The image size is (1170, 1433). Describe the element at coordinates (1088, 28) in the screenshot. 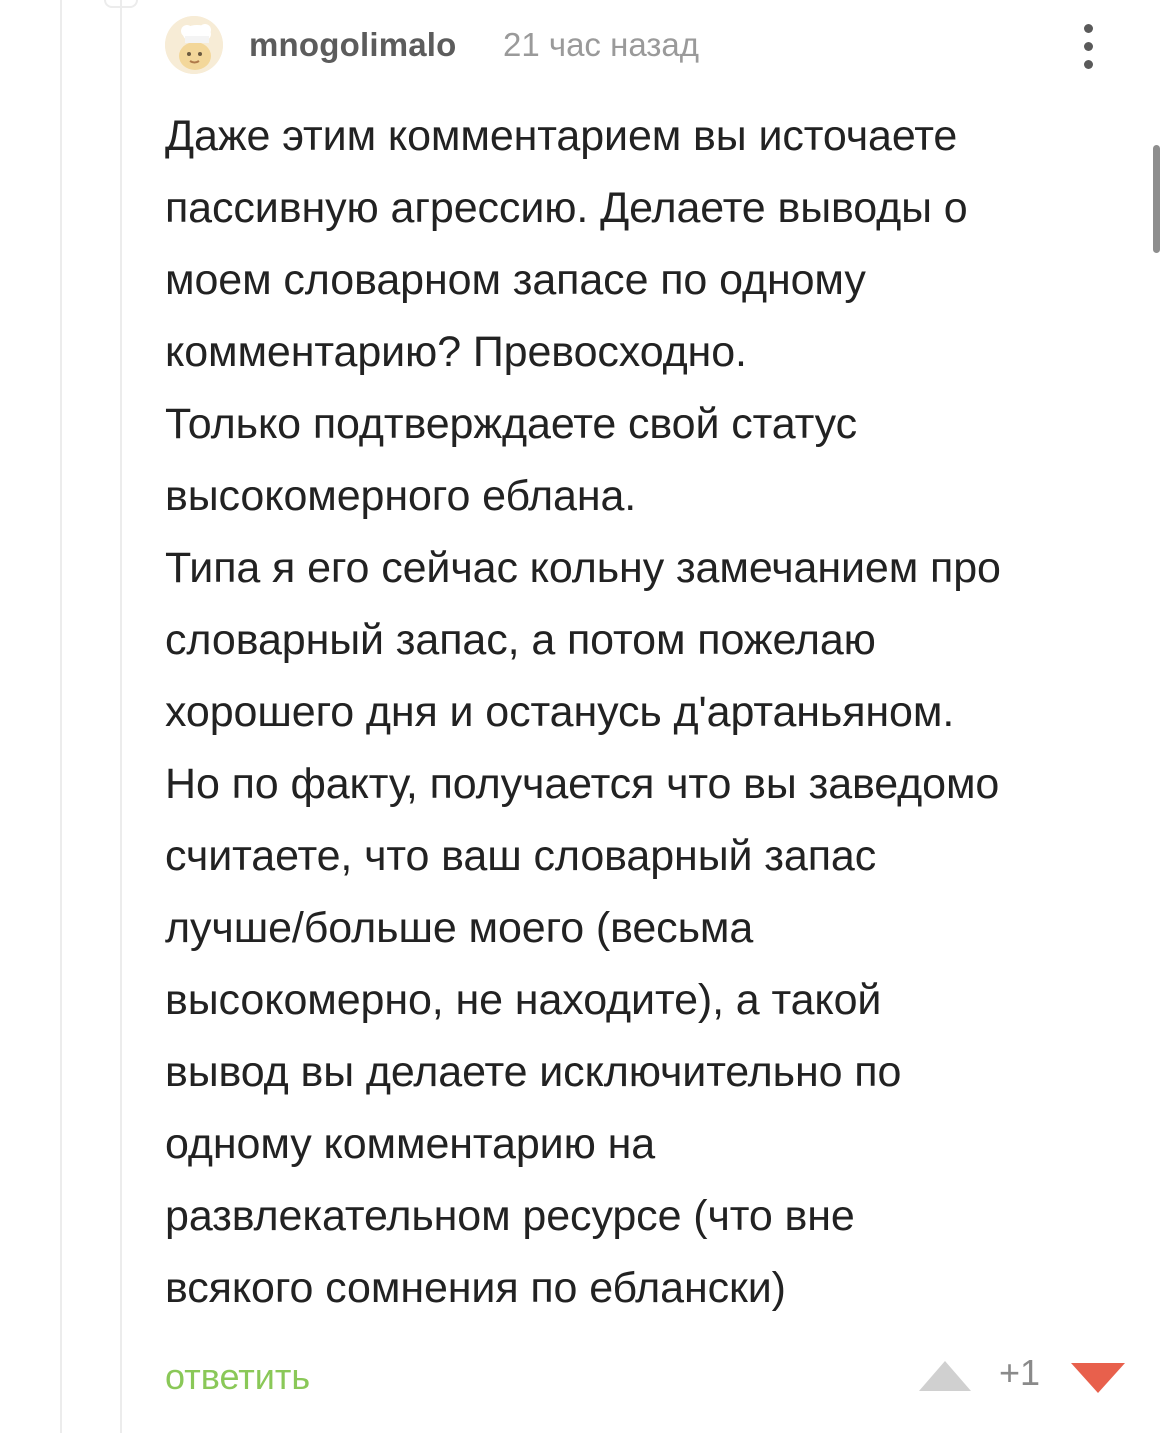

I see `more-vertical-icon` at that location.